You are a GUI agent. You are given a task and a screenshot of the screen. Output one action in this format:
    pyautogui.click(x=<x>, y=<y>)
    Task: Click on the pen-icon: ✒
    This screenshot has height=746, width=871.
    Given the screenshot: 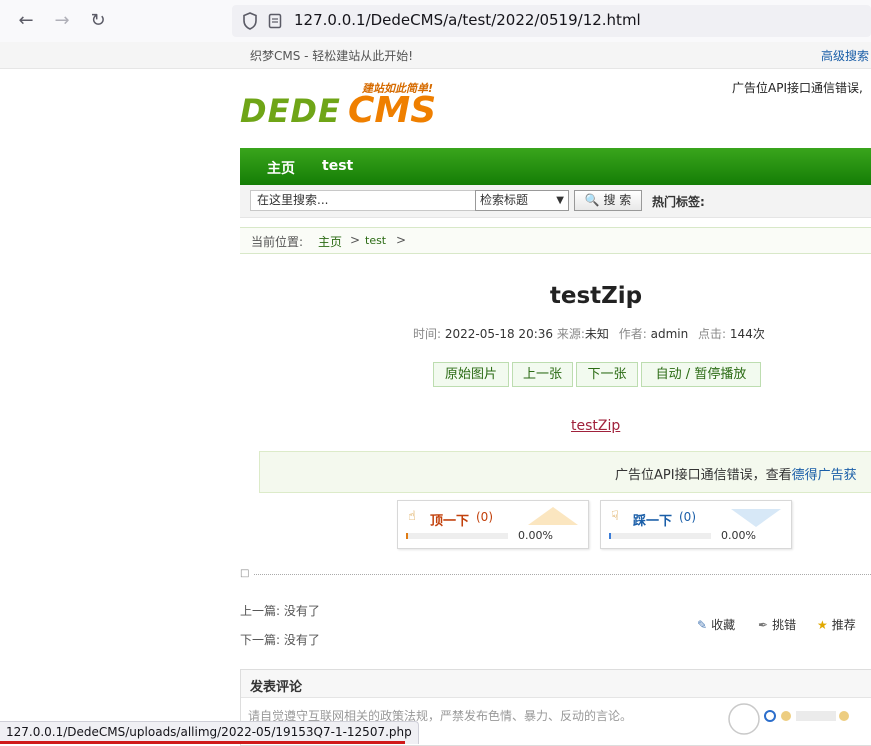 What is the action you would take?
    pyautogui.click(x=763, y=625)
    